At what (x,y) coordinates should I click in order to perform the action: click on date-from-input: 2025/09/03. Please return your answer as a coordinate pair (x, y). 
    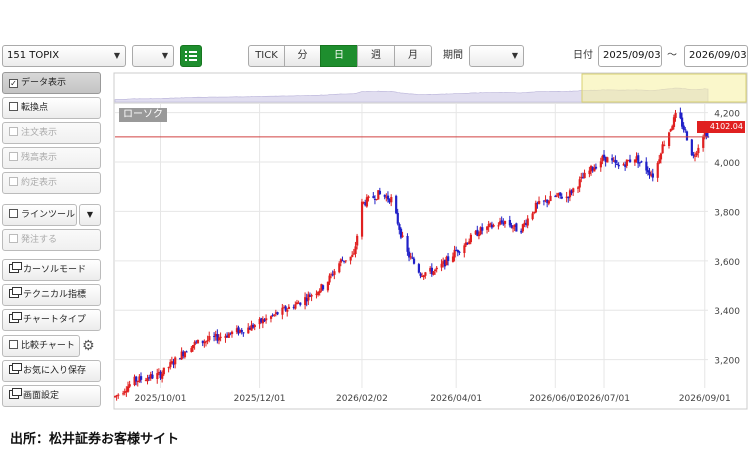
    Looking at the image, I should click on (630, 56).